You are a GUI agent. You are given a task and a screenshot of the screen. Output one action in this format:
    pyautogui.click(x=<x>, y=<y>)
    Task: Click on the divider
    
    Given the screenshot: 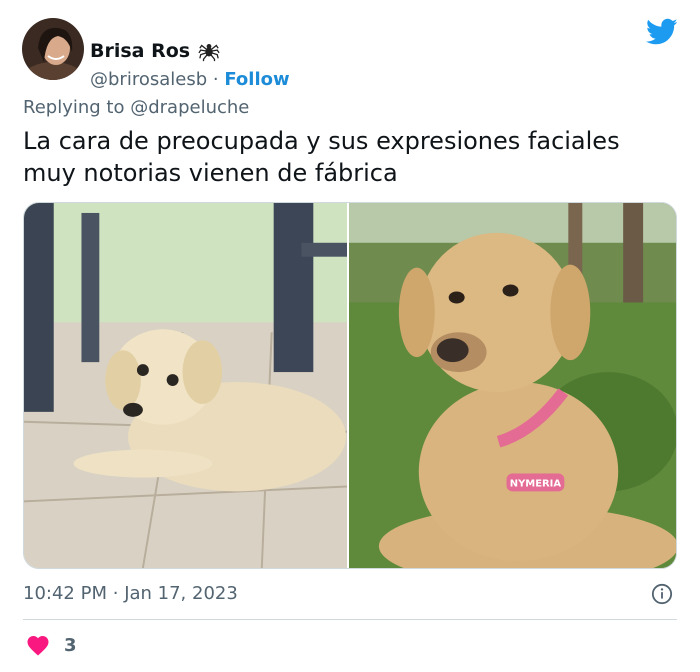 What is the action you would take?
    pyautogui.click(x=350, y=619)
    